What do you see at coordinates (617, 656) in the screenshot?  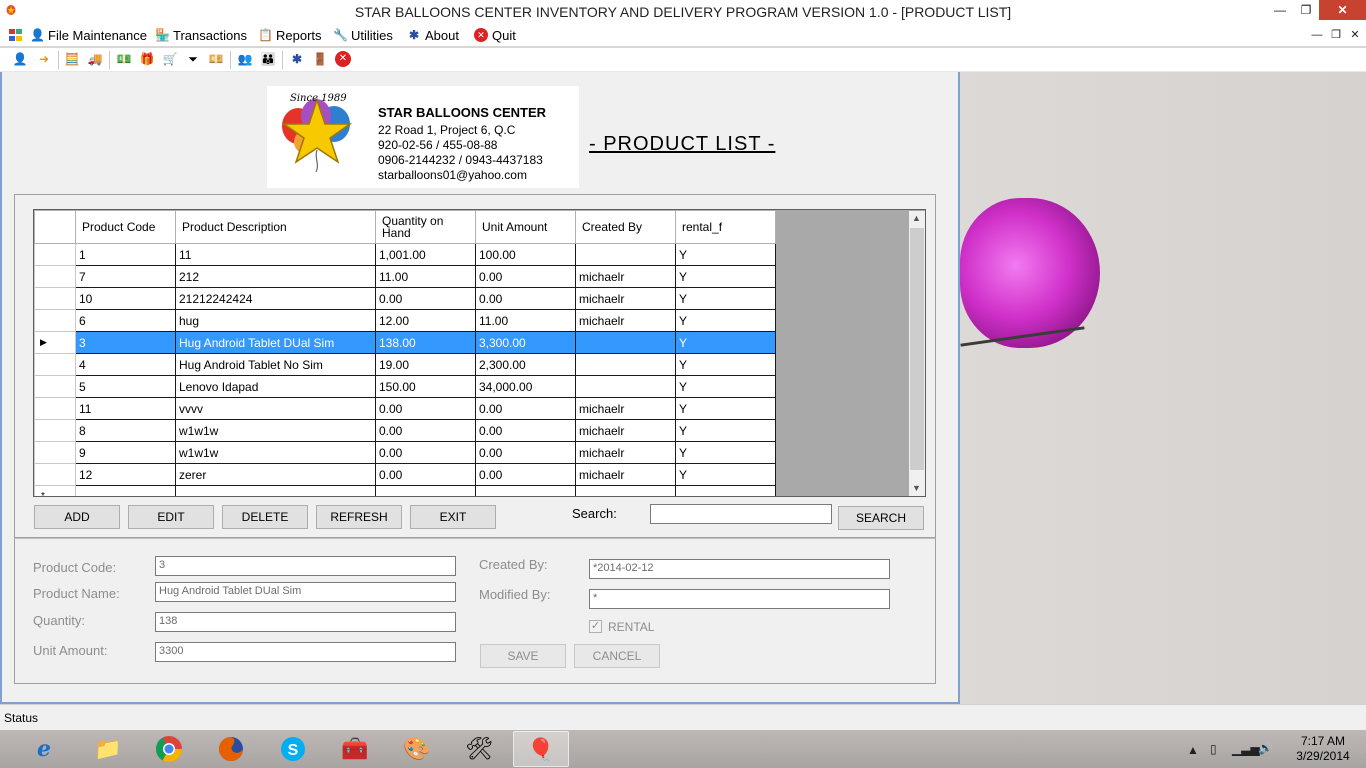 I see `cancel-button: CANCEL` at bounding box center [617, 656].